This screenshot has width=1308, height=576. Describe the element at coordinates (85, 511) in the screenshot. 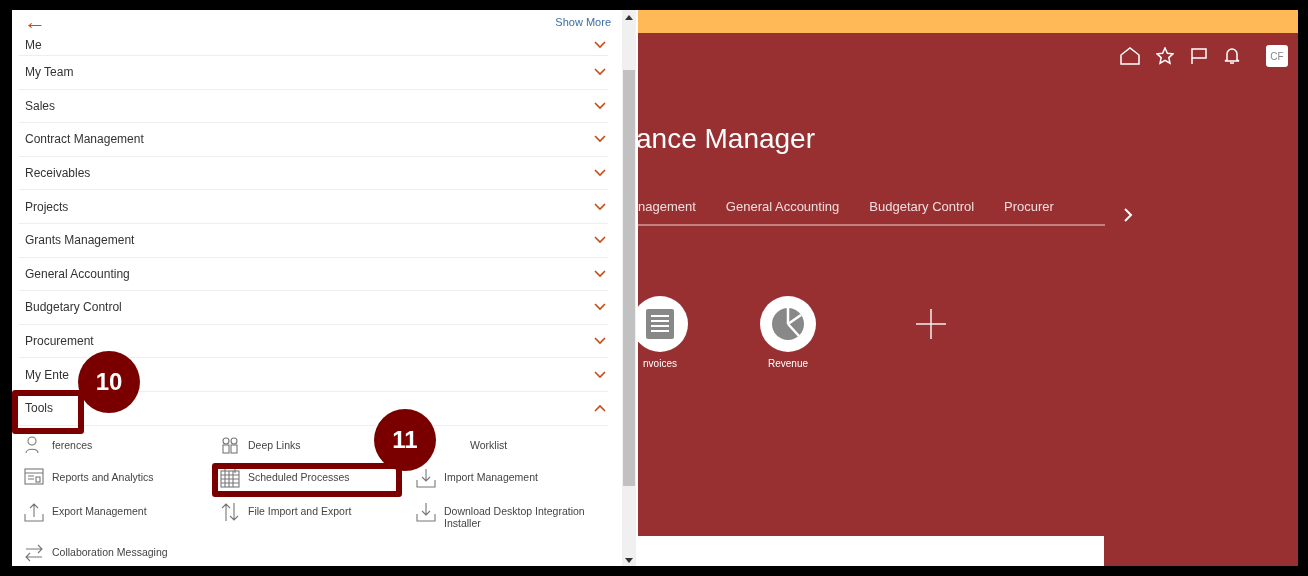

I see `tool-link: Export Management` at that location.